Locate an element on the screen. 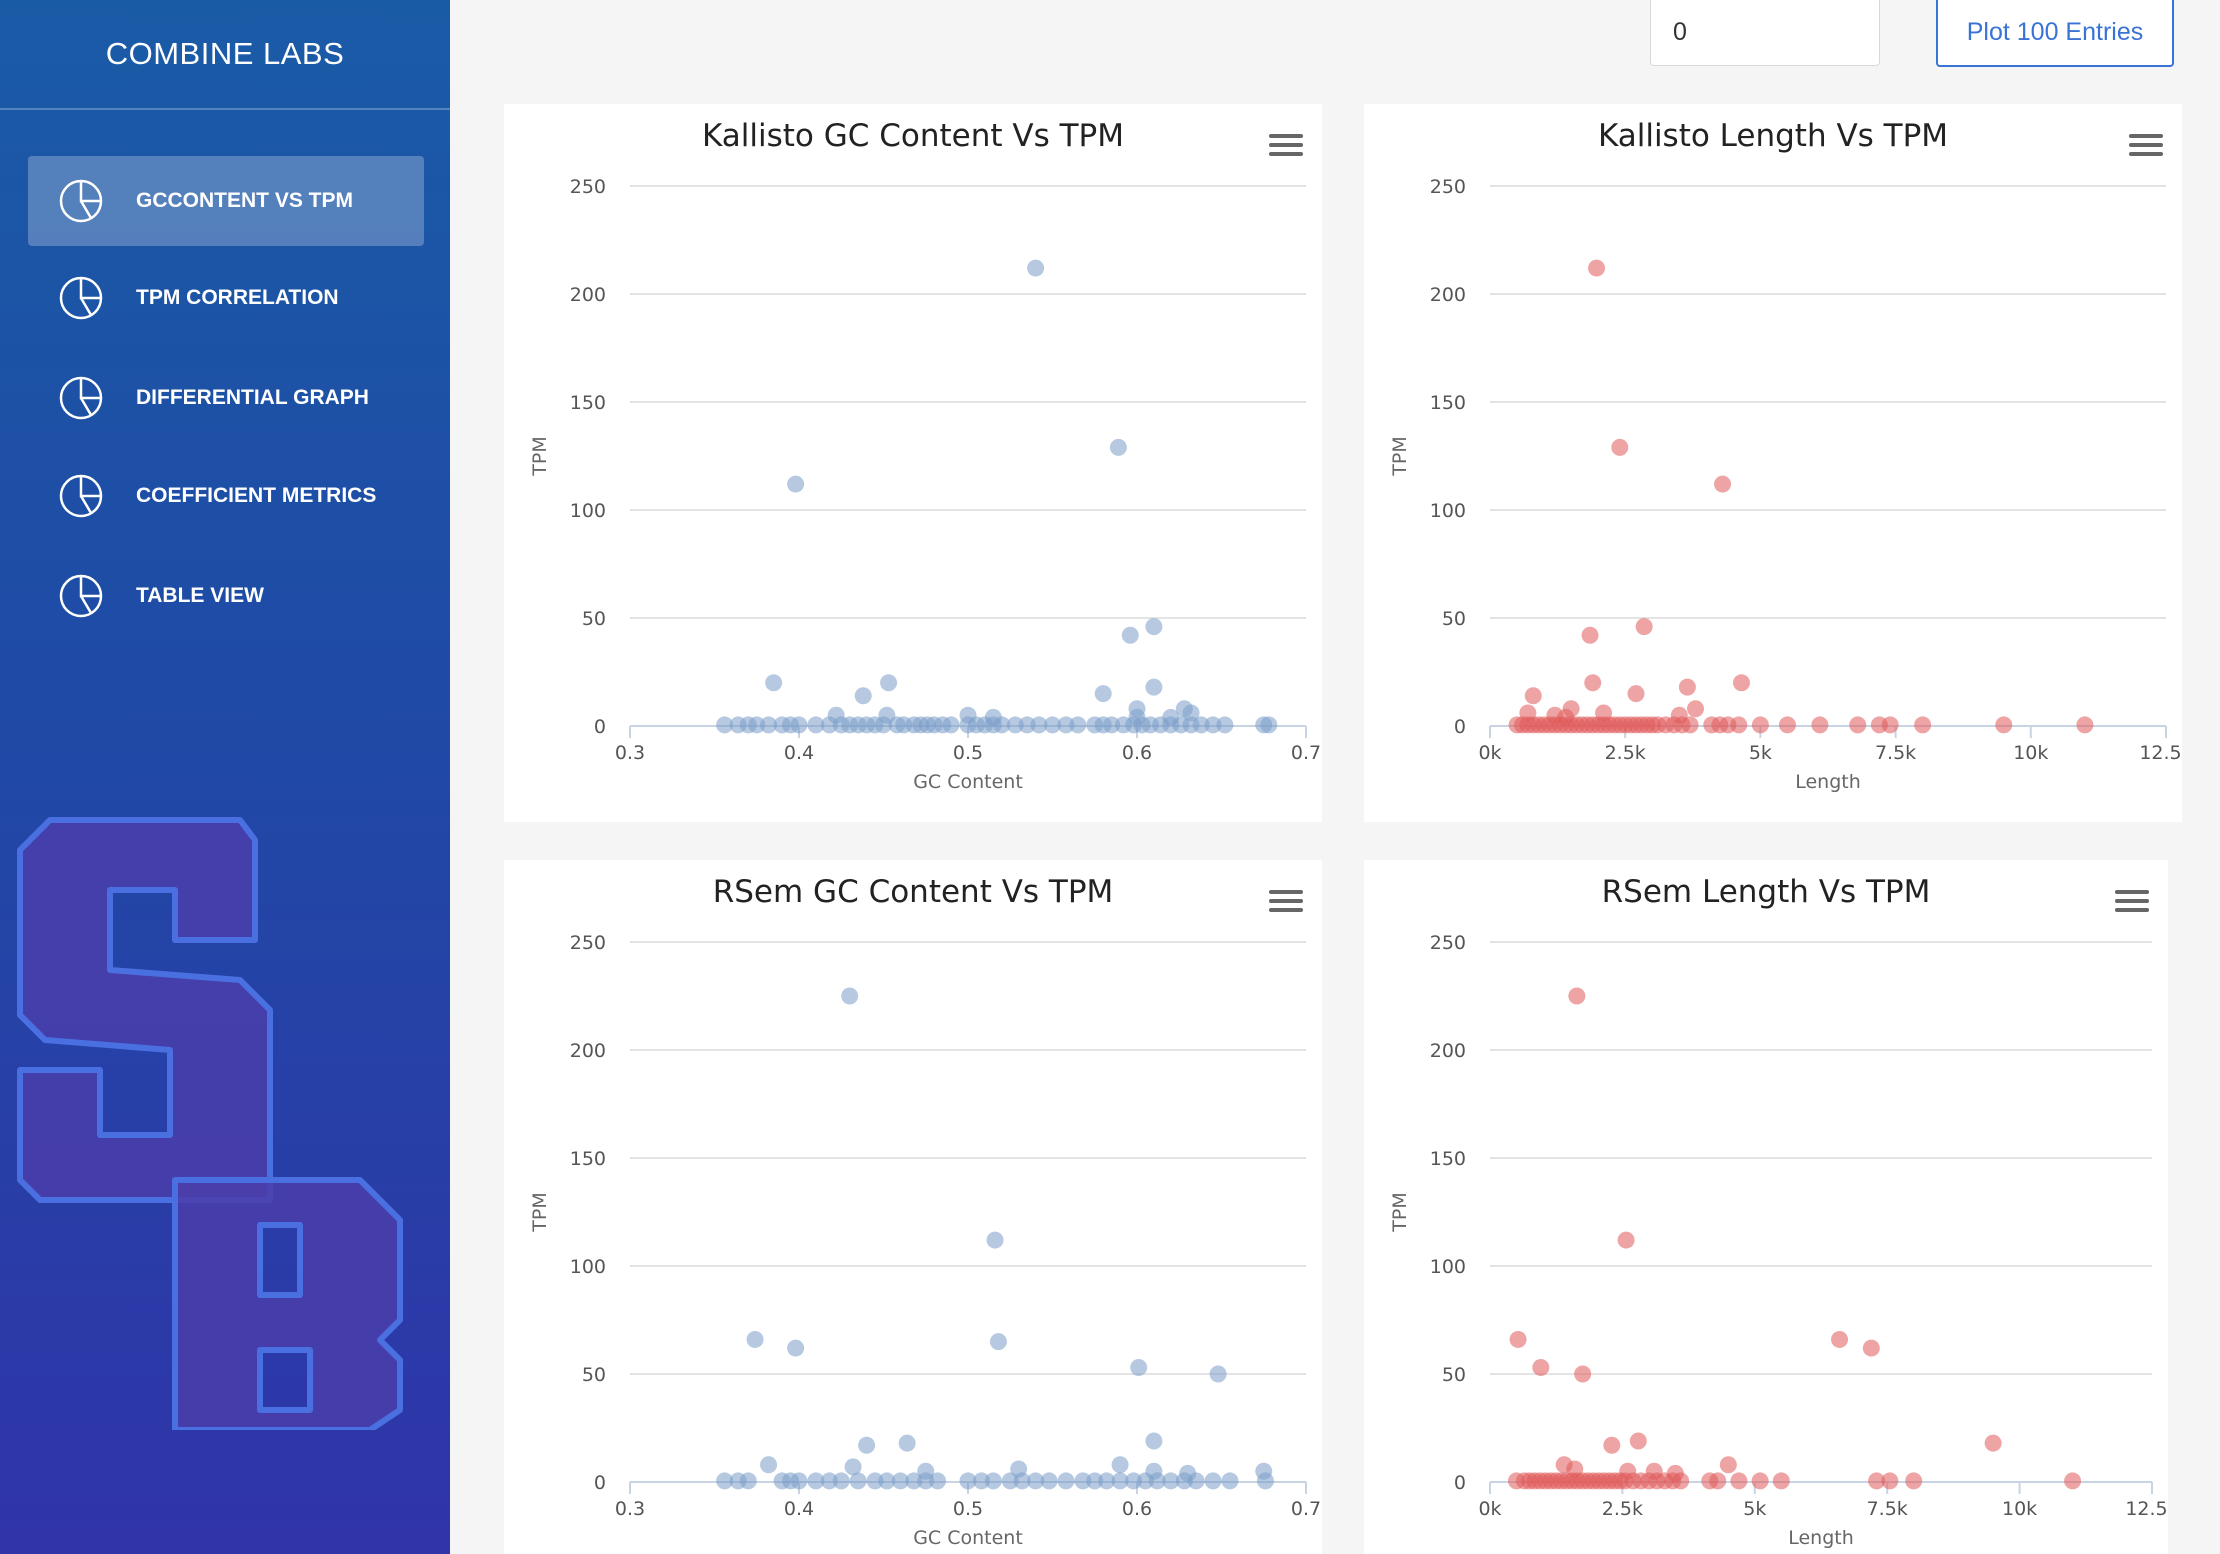 This screenshot has width=2220, height=1554. sidebar-item-tpm-correlation: TPM CORRELATION is located at coordinates (226, 298).